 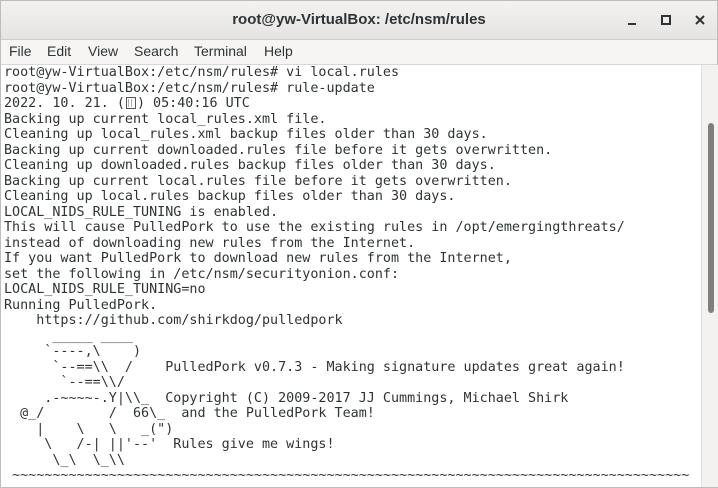 I want to click on ascii-art-line: \_\ \_\\, so click(x=64, y=460).